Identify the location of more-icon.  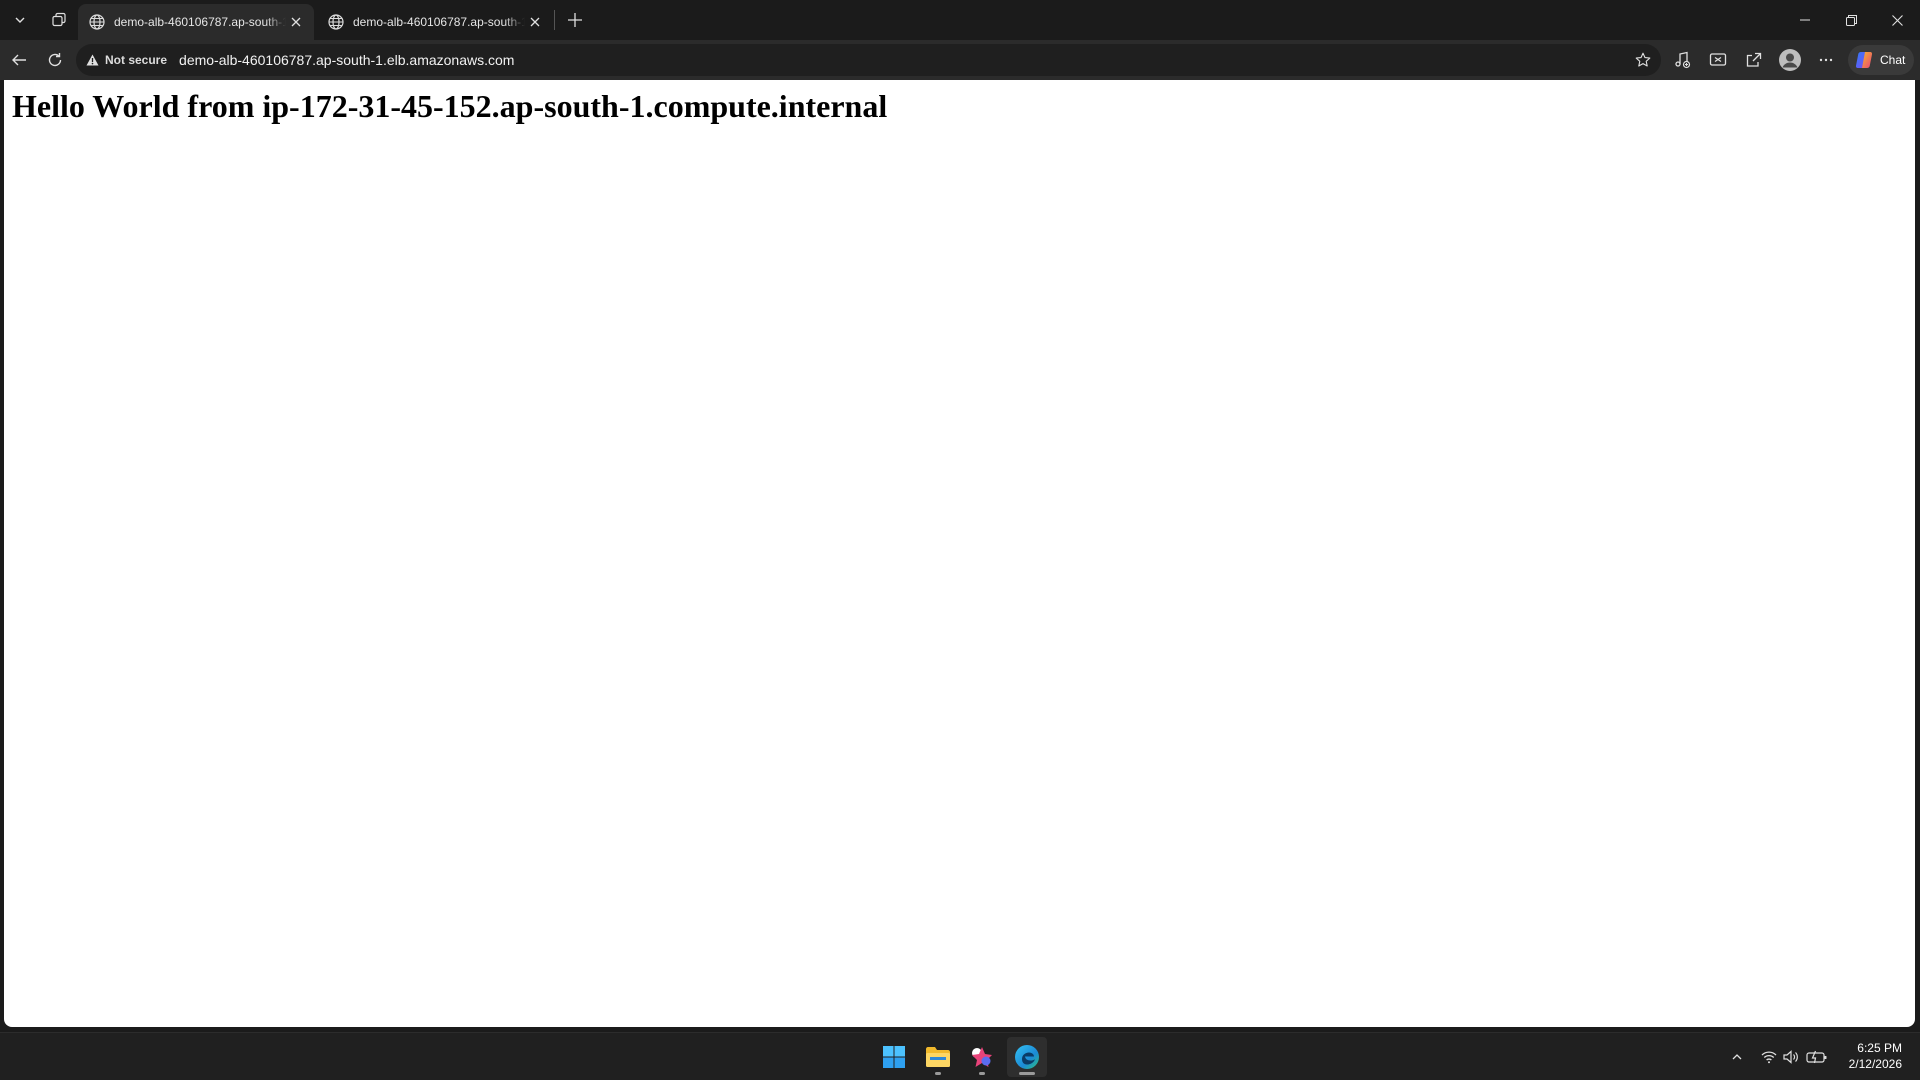
(1826, 60).